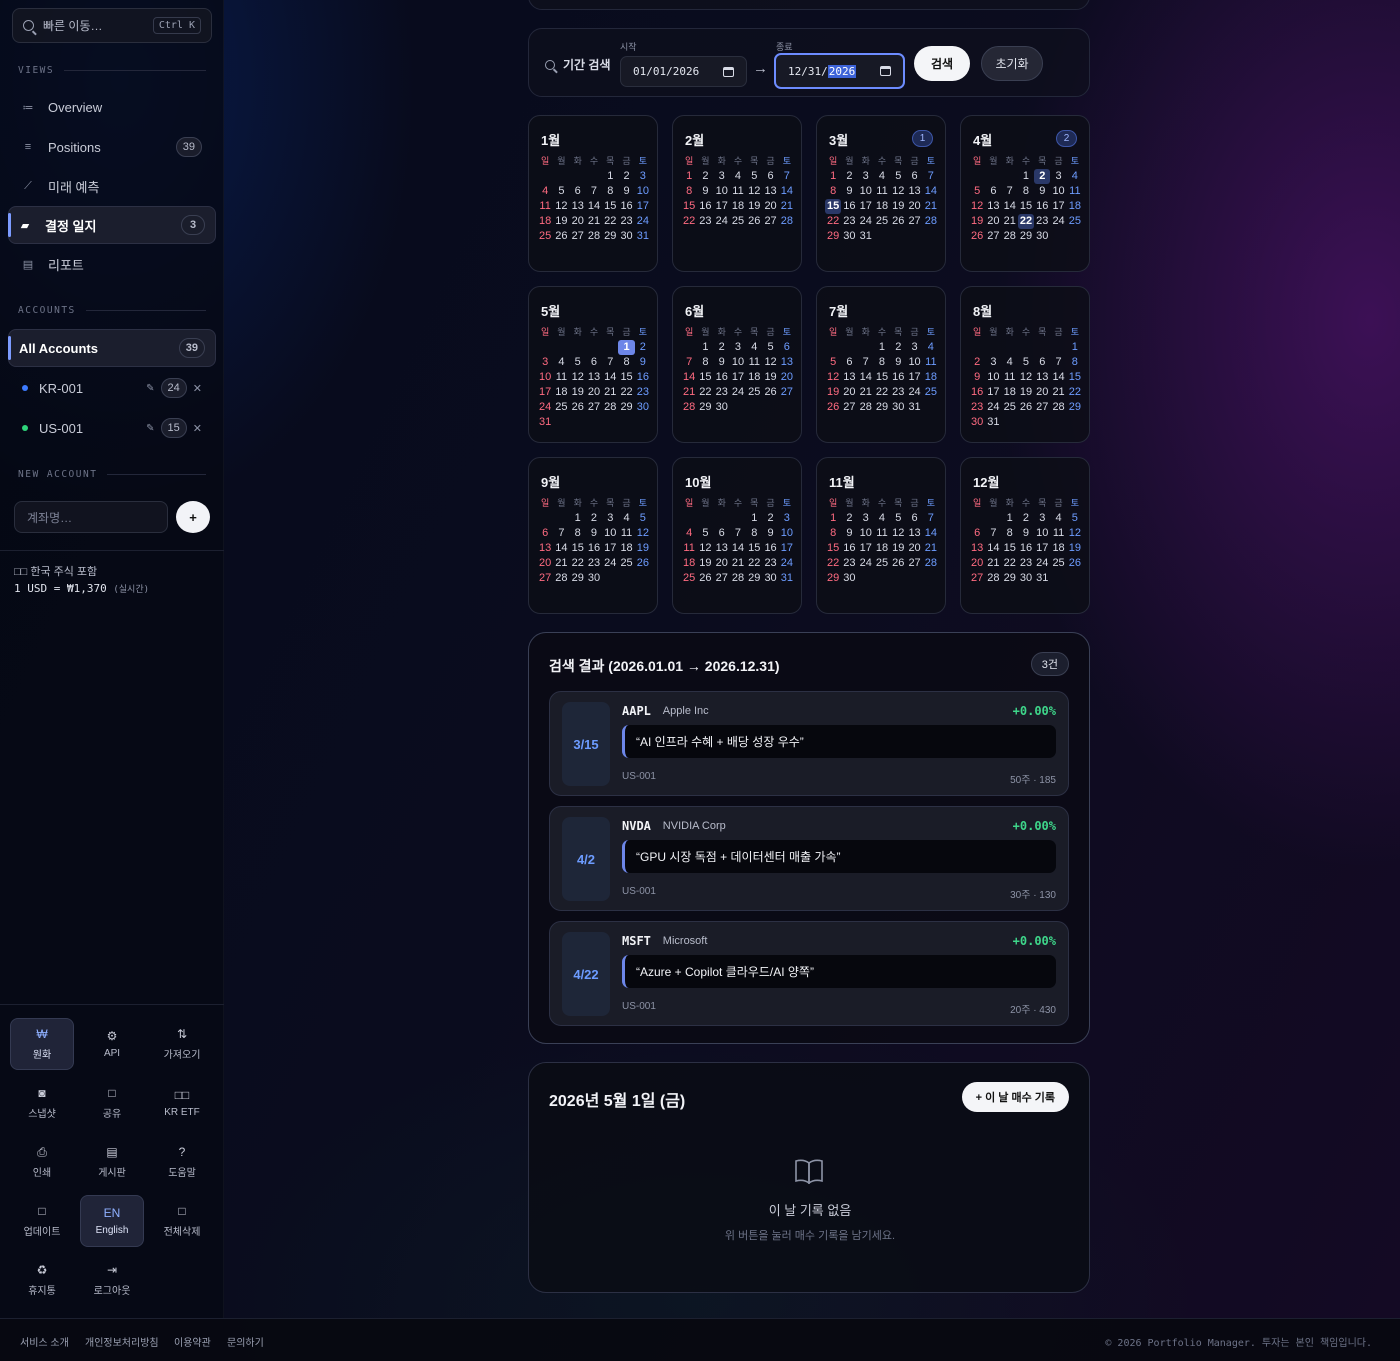 The height and width of the screenshot is (1361, 1400). Describe the element at coordinates (594, 407) in the screenshot. I see `calendar-day: 27` at that location.